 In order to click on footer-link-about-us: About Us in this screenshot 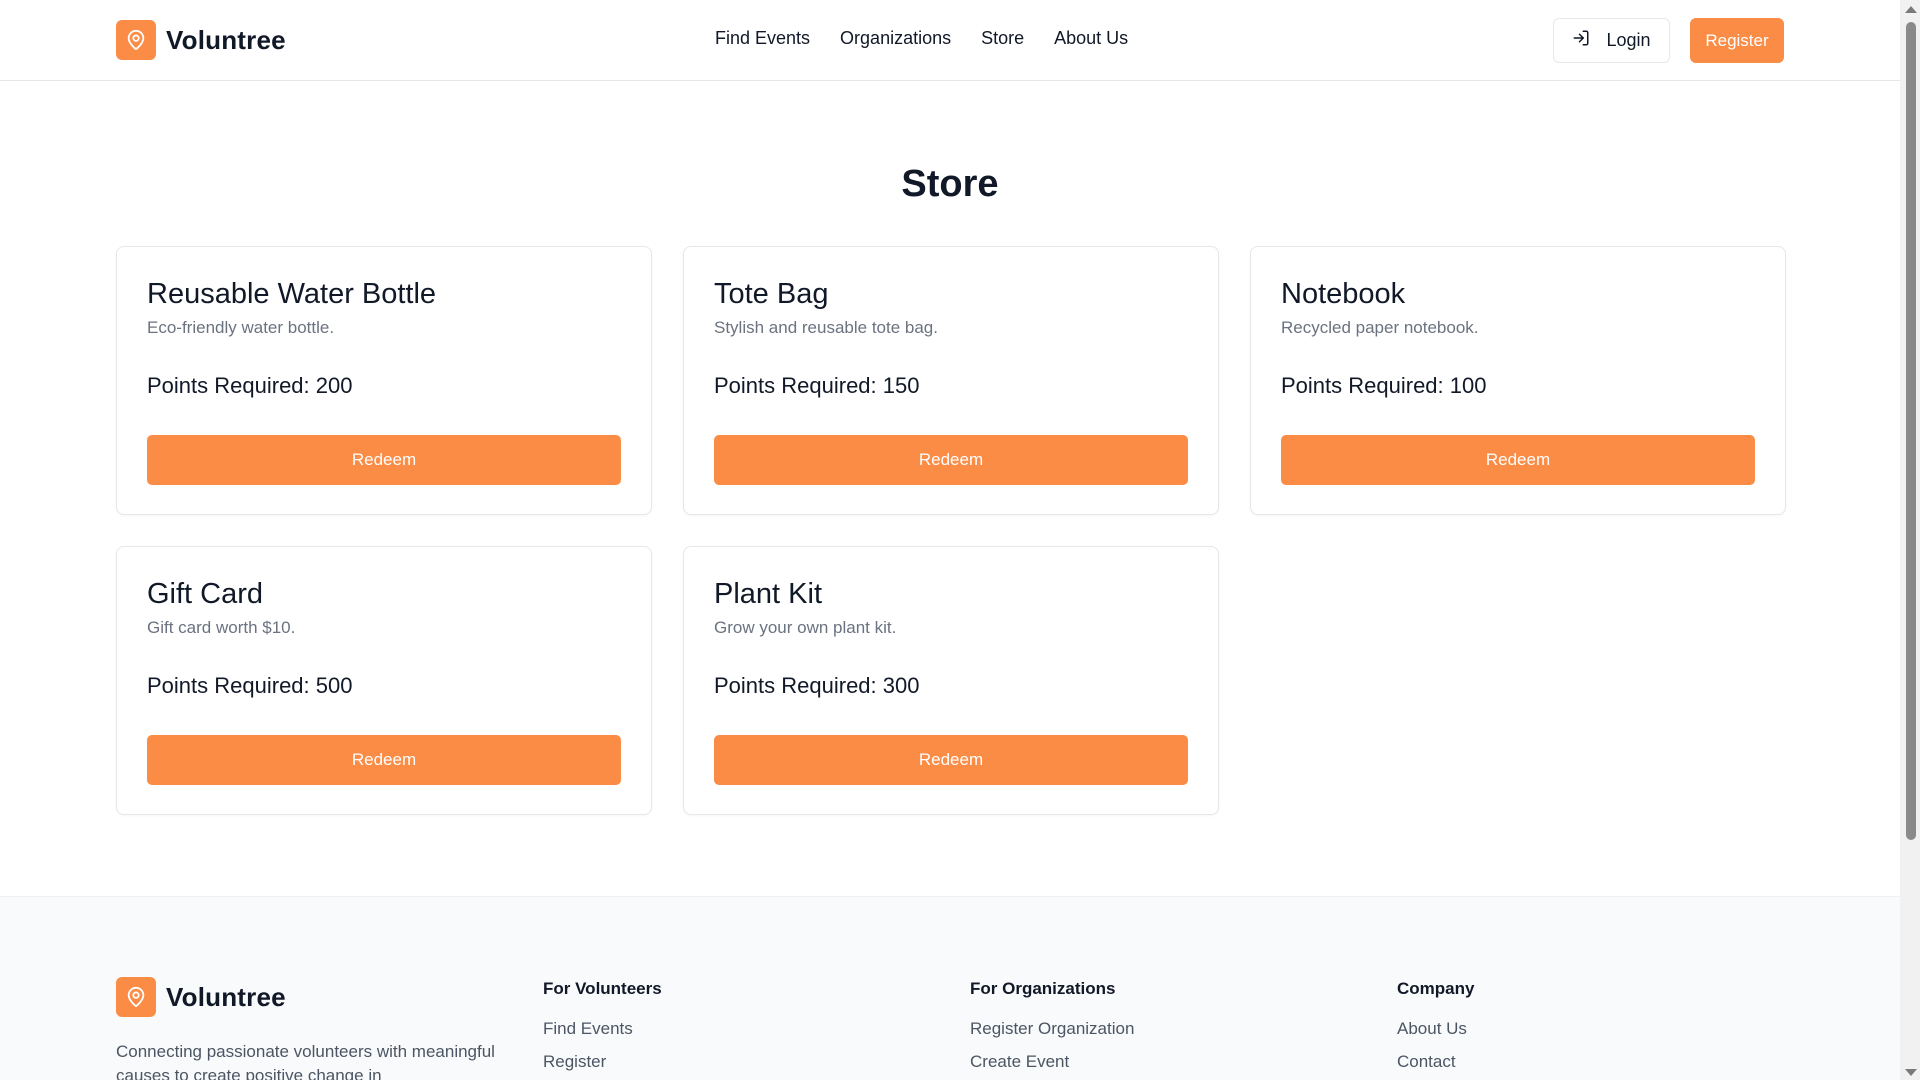, I will do `click(1435, 1029)`.